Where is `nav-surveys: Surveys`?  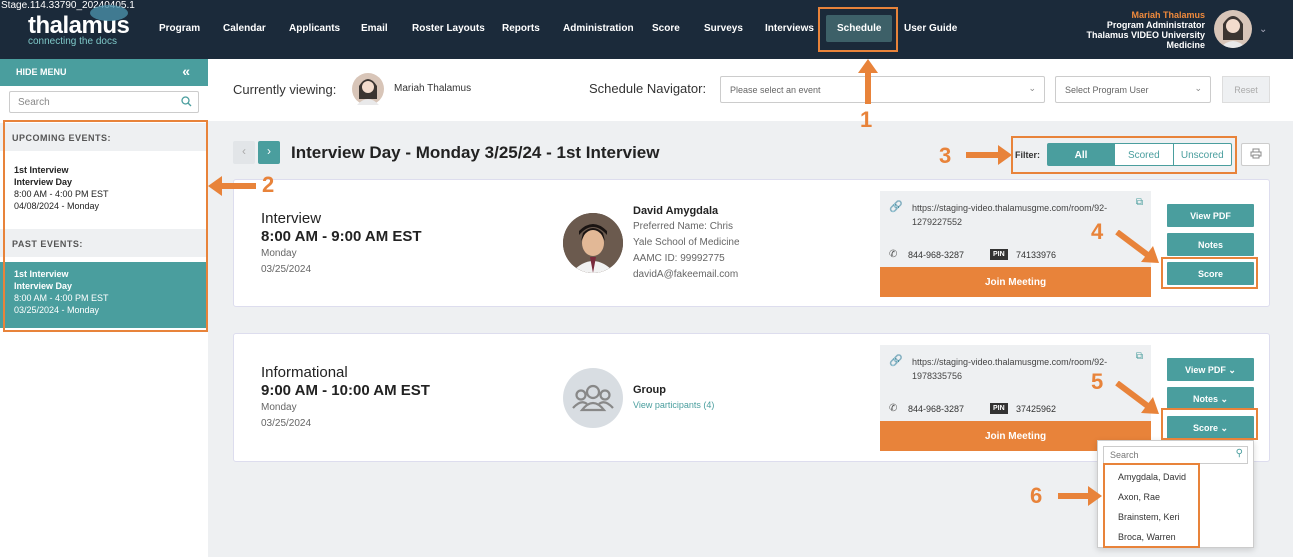
nav-surveys: Surveys is located at coordinates (723, 28).